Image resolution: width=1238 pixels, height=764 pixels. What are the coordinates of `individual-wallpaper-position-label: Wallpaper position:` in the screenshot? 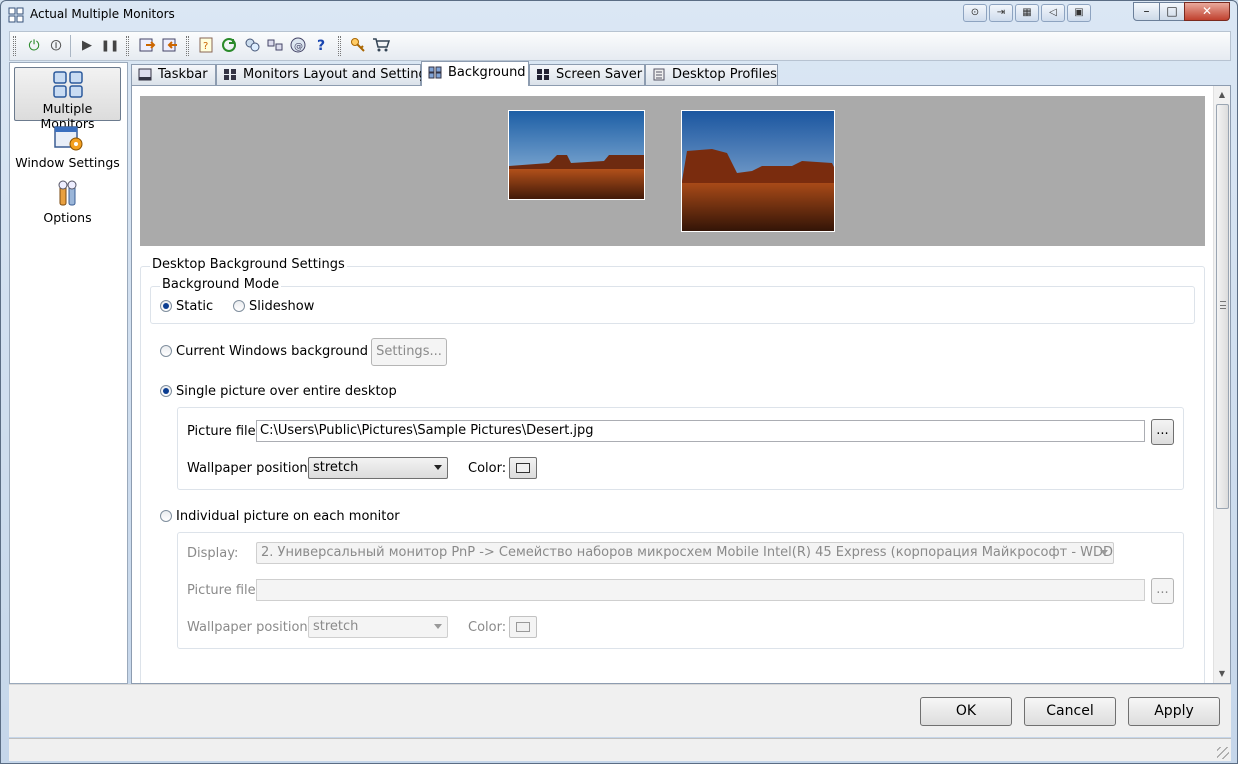 It's located at (250, 627).